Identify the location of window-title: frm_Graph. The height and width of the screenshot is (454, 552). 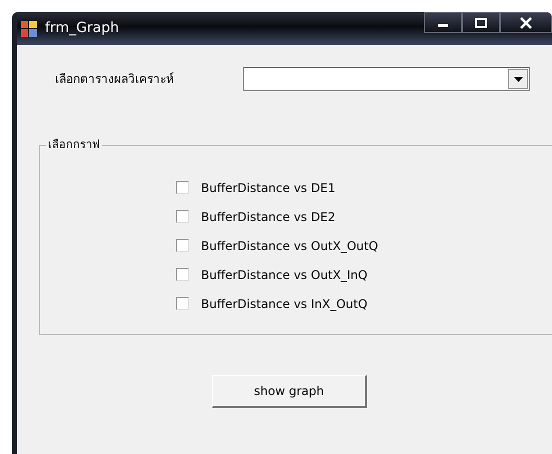
(82, 28).